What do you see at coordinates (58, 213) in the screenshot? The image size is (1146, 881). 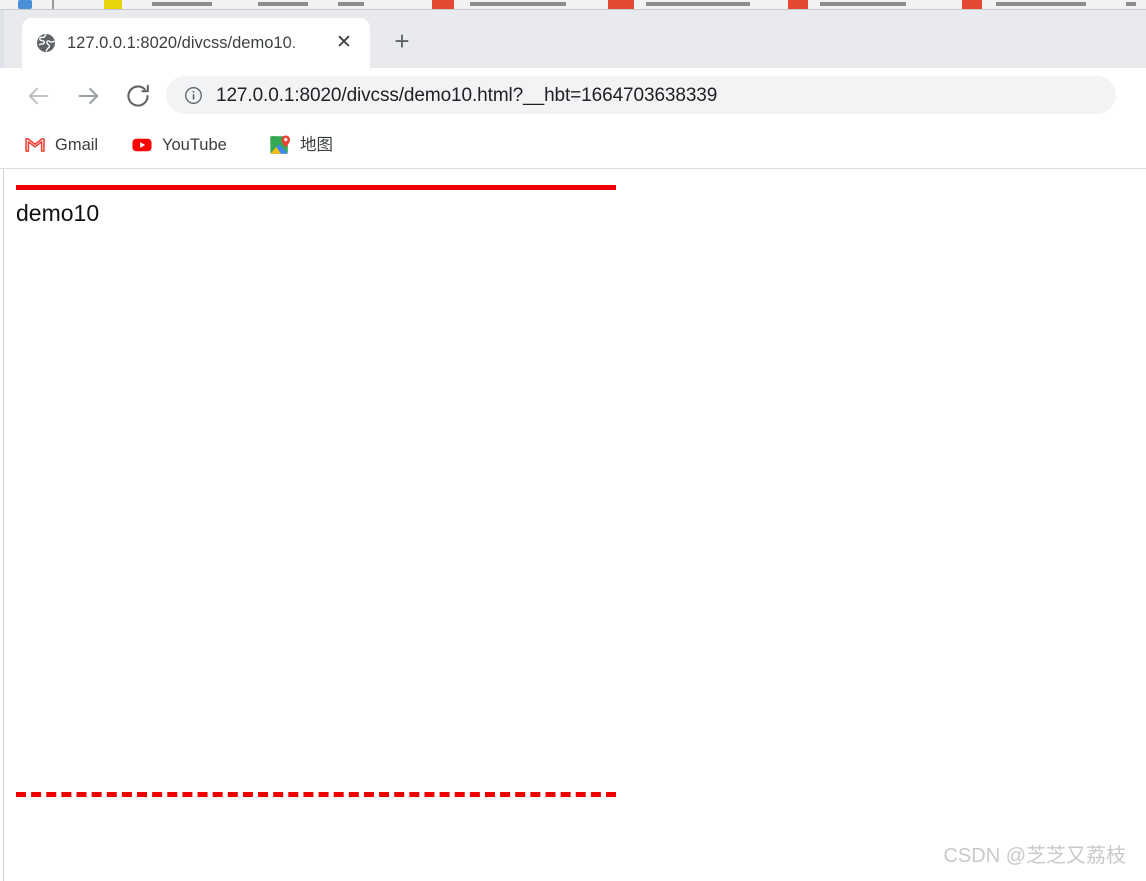 I see `page-heading: demo10` at bounding box center [58, 213].